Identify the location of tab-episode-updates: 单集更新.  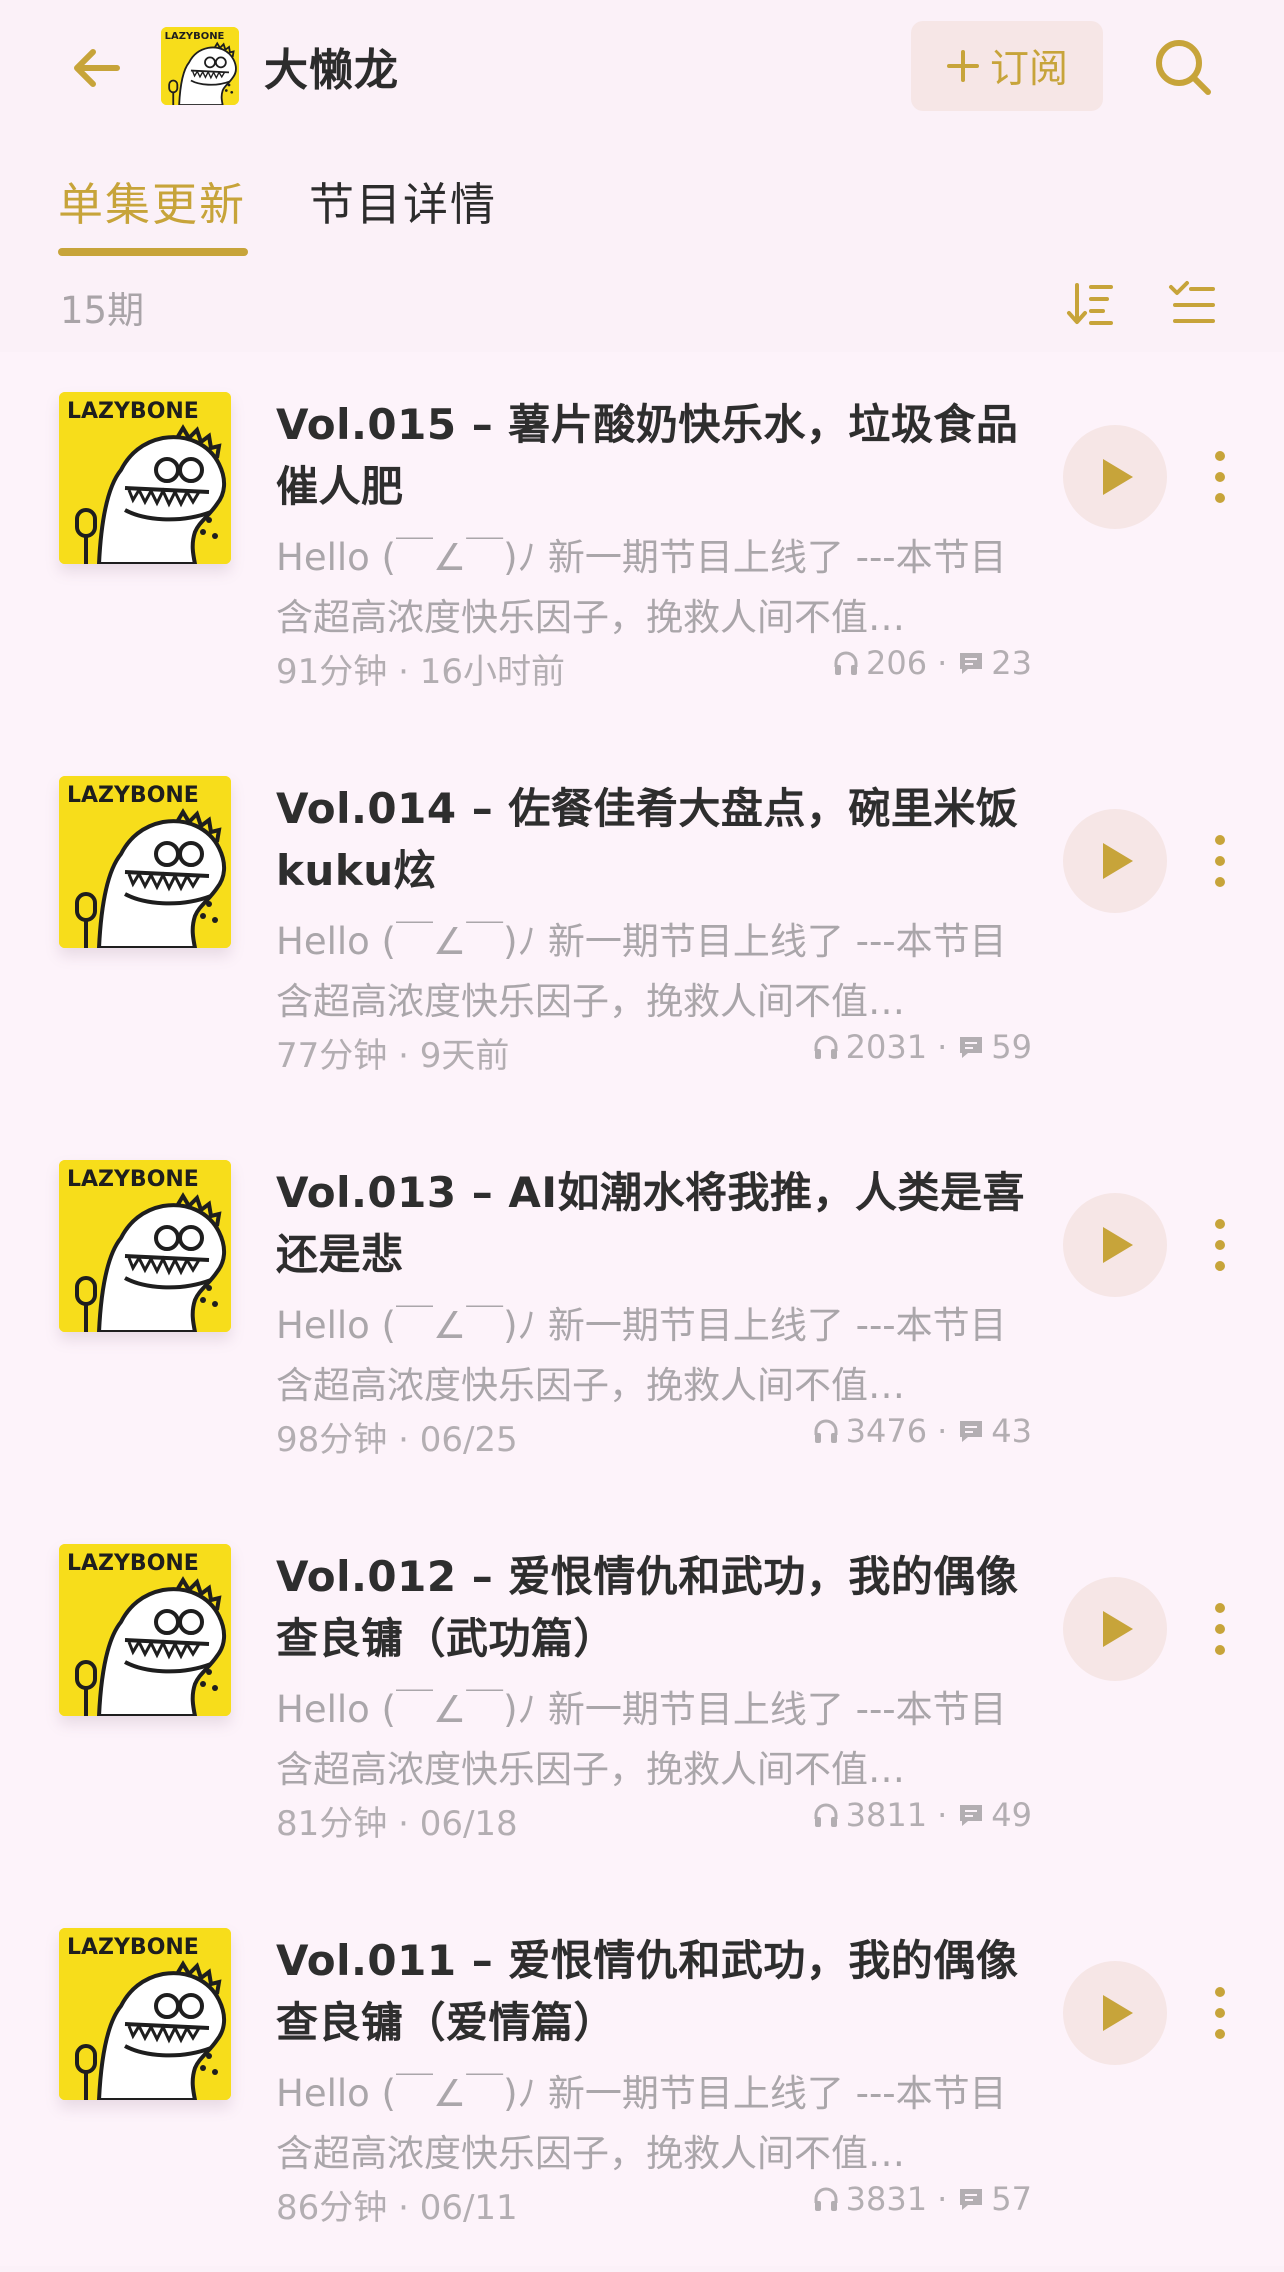
(152, 200).